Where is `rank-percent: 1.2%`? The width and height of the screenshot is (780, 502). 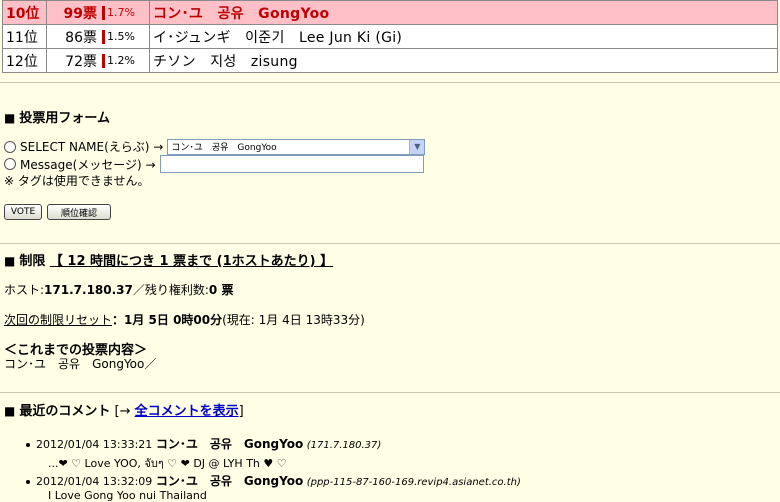
rank-percent: 1.2% is located at coordinates (125, 60).